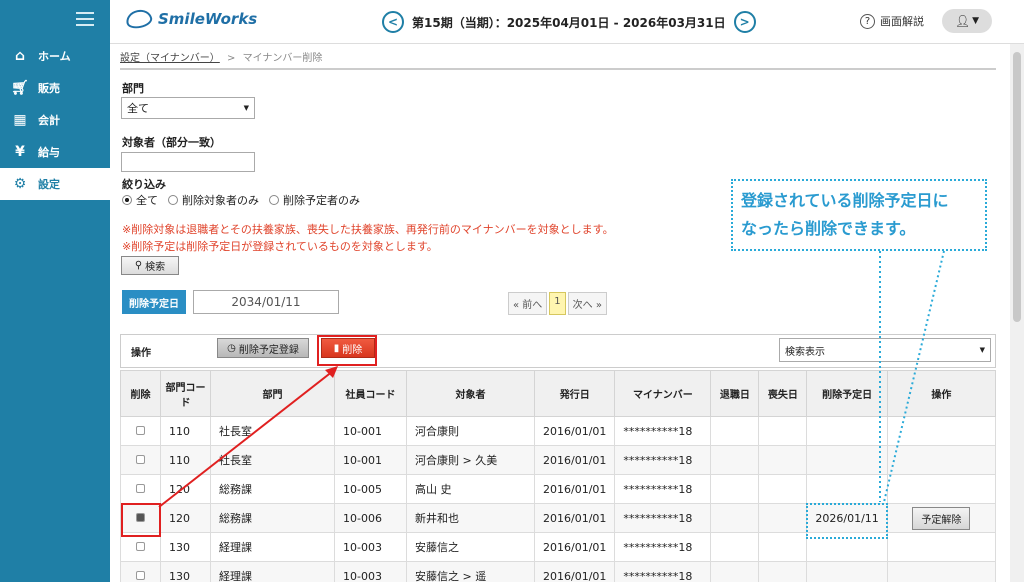 This screenshot has height=582, width=1024. I want to click on callout-line: 登録されている削除予定日に, so click(845, 200).